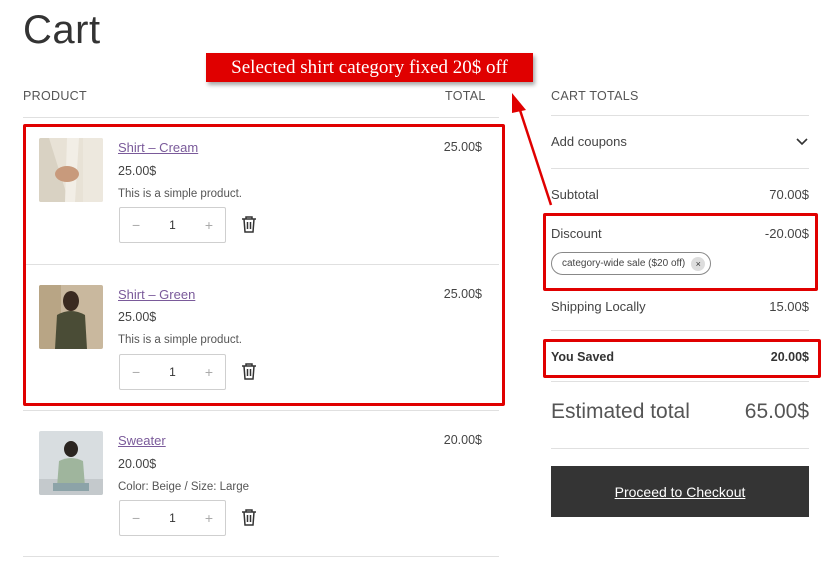 This screenshot has width=831, height=584. I want to click on shipping-label: Shipping Locally, so click(598, 306).